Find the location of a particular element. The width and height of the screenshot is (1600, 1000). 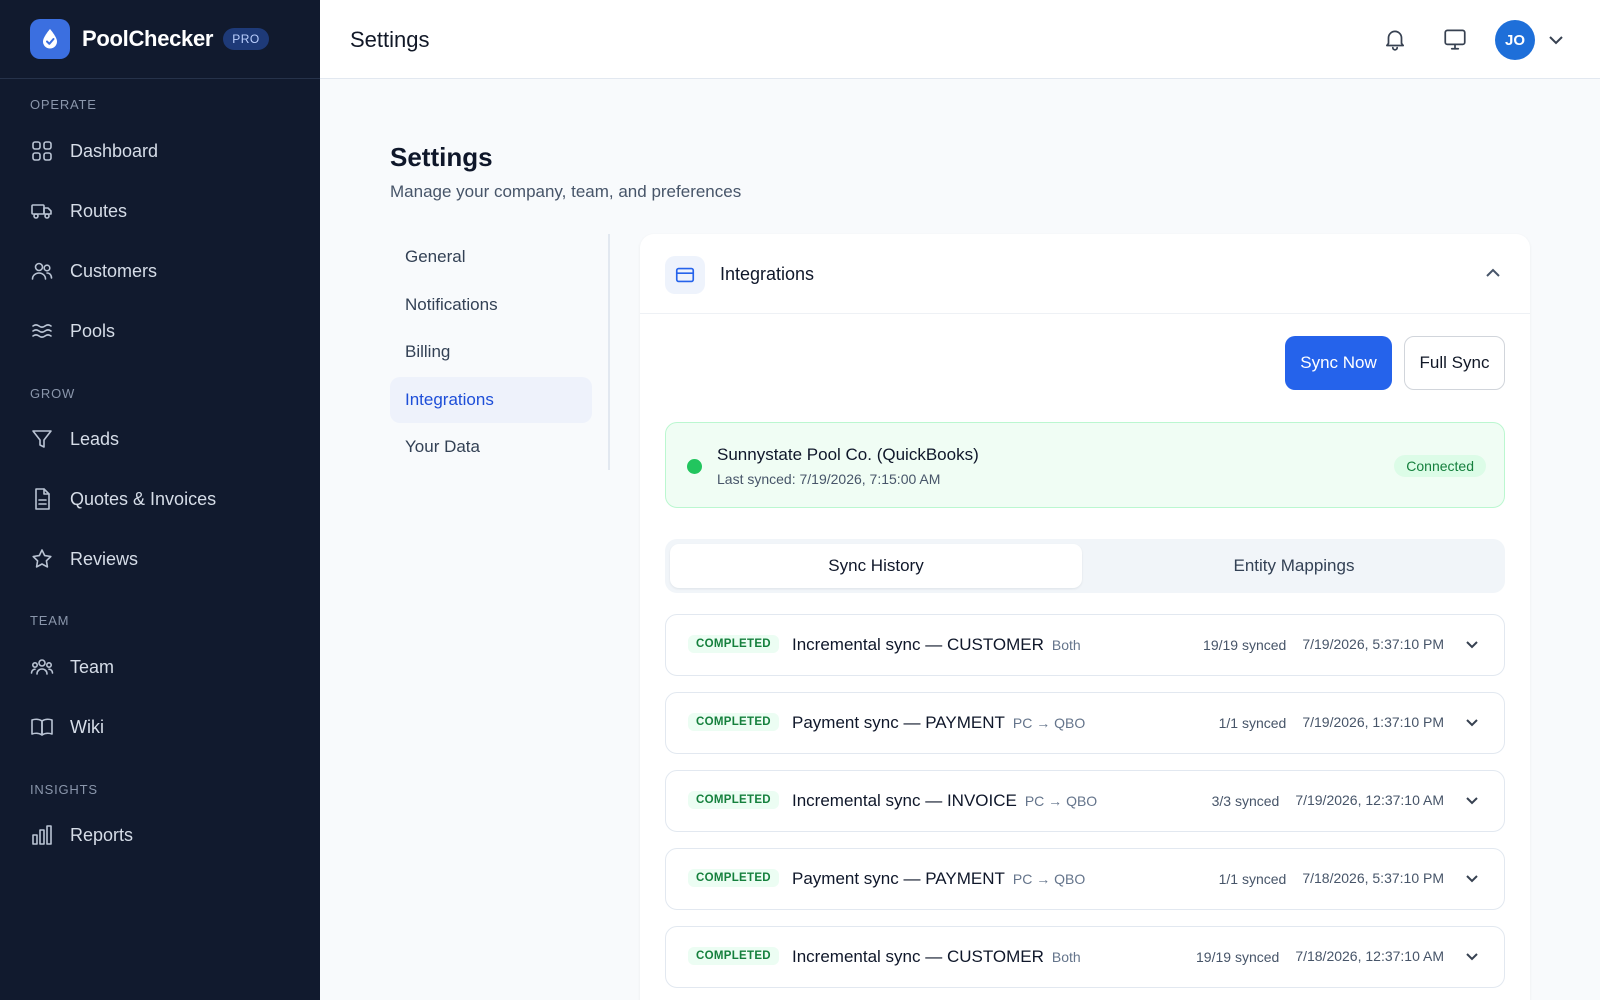

monitor-icon is located at coordinates (1455, 39).